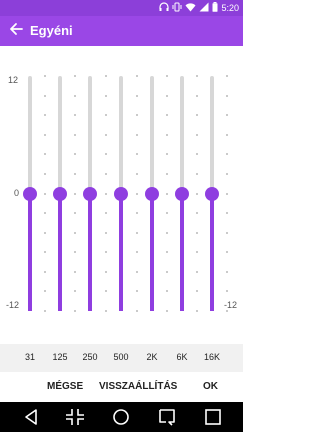  I want to click on wifi-icon, so click(190, 8).